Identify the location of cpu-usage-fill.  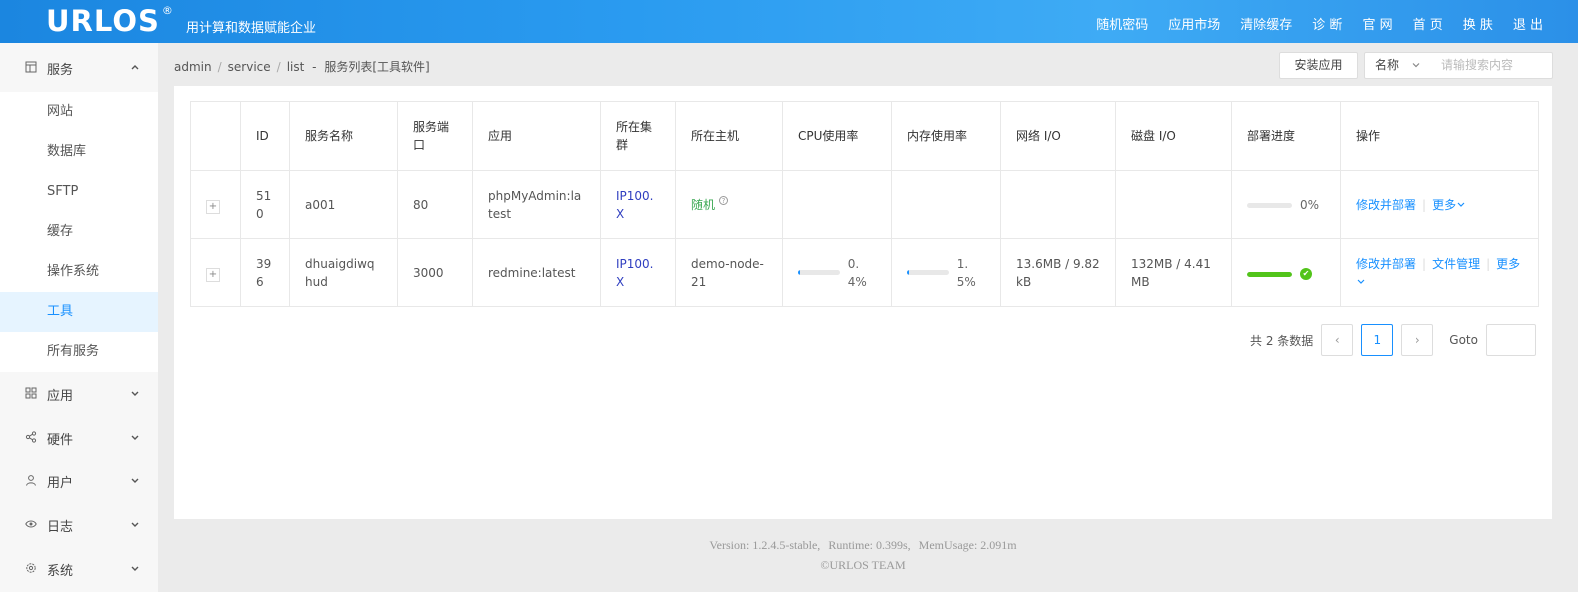
(799, 272).